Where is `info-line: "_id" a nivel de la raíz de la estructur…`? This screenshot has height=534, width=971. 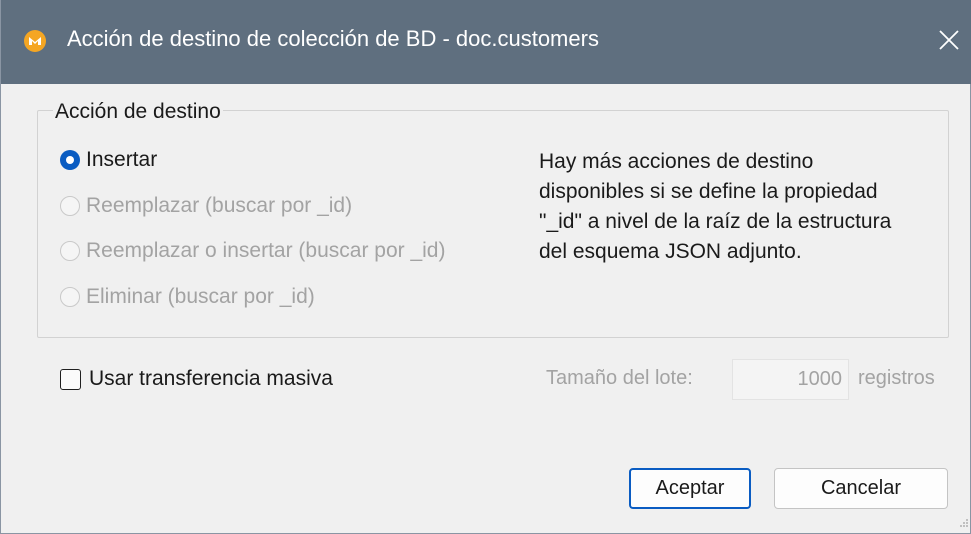
info-line: "_id" a nivel de la raíz de la estructur… is located at coordinates (715, 221).